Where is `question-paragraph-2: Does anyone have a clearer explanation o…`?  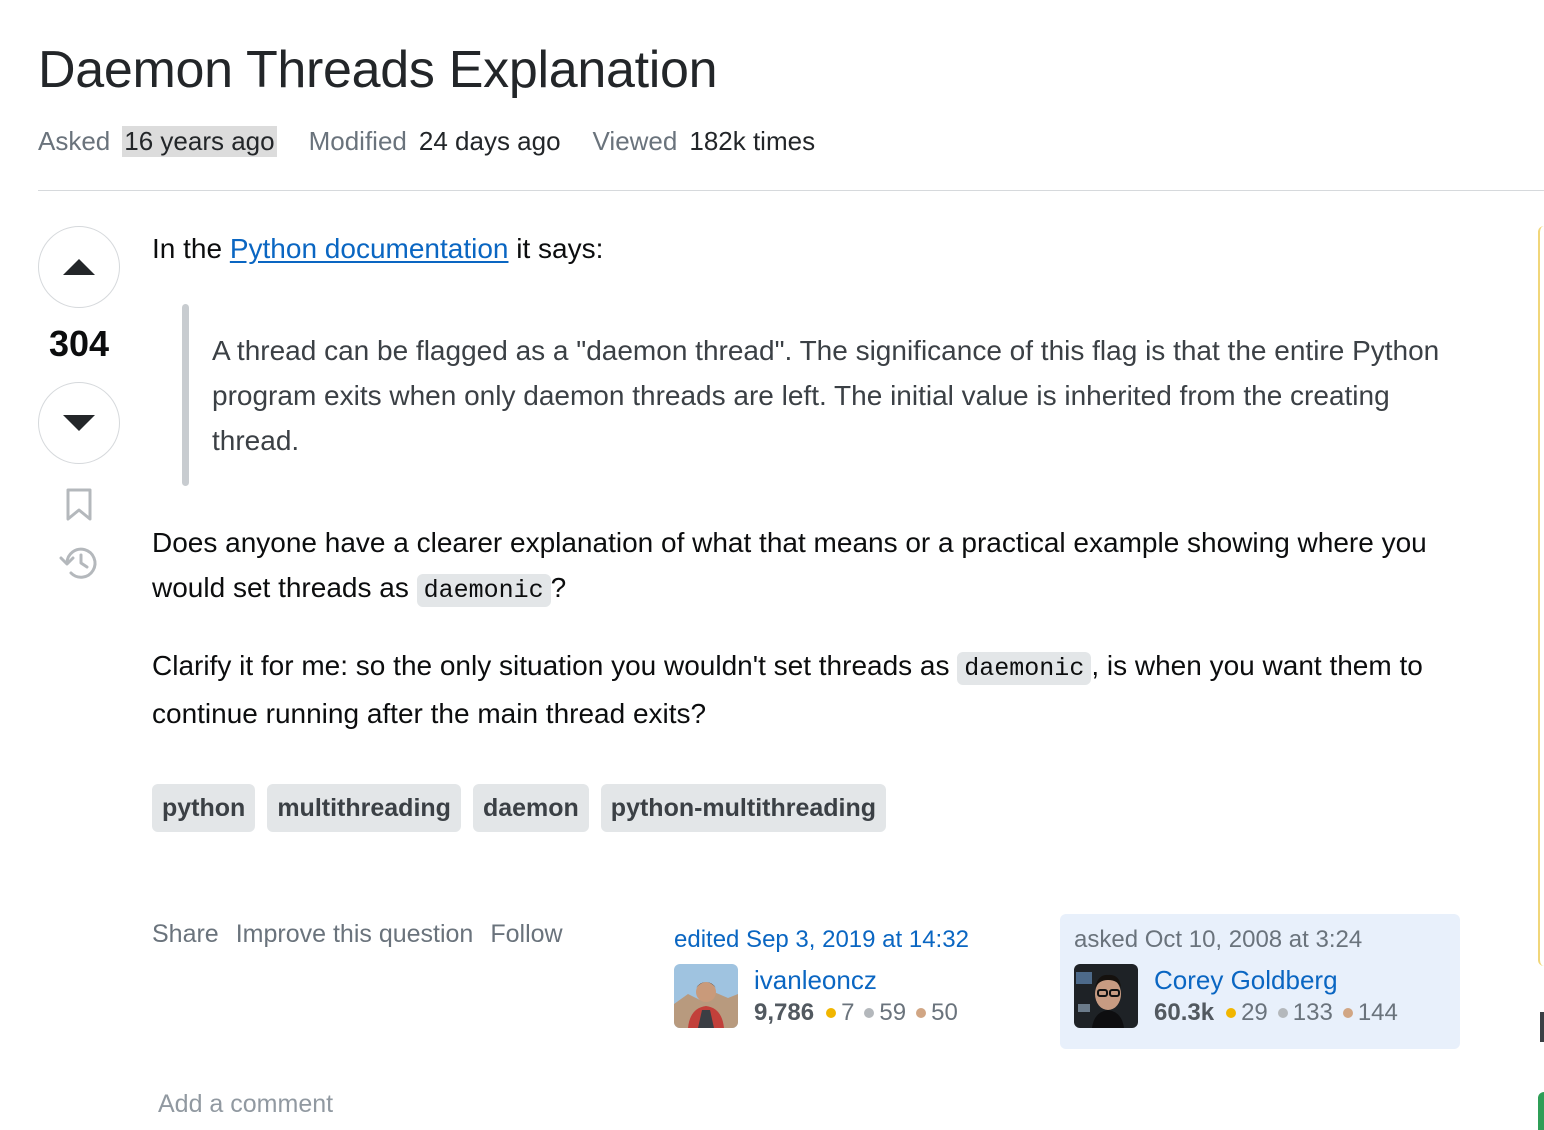 question-paragraph-2: Does anyone have a clearer explanation o… is located at coordinates (802, 566).